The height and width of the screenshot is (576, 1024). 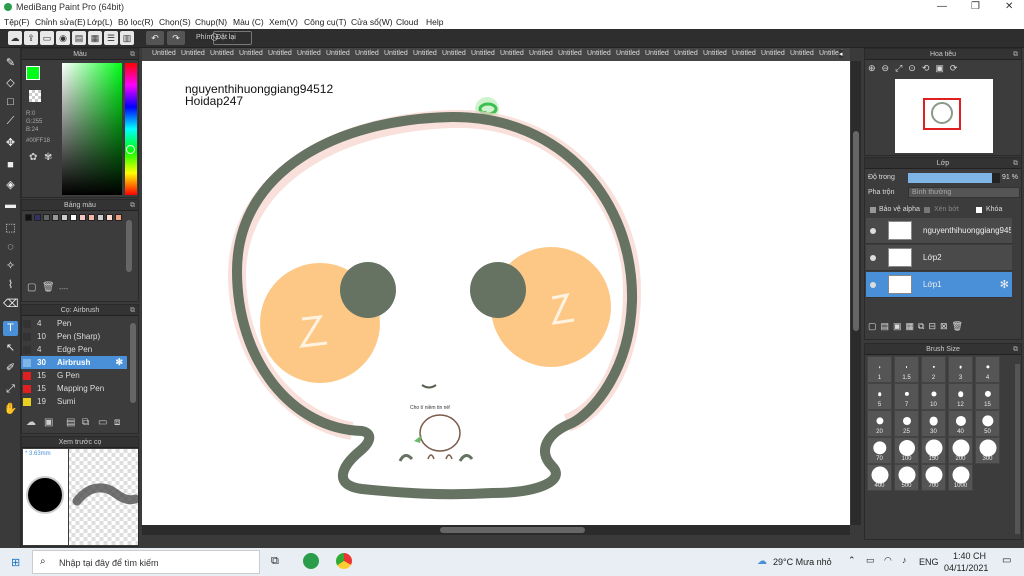 What do you see at coordinates (344, 561) in the screenshot?
I see `chrome-taskbar-icon` at bounding box center [344, 561].